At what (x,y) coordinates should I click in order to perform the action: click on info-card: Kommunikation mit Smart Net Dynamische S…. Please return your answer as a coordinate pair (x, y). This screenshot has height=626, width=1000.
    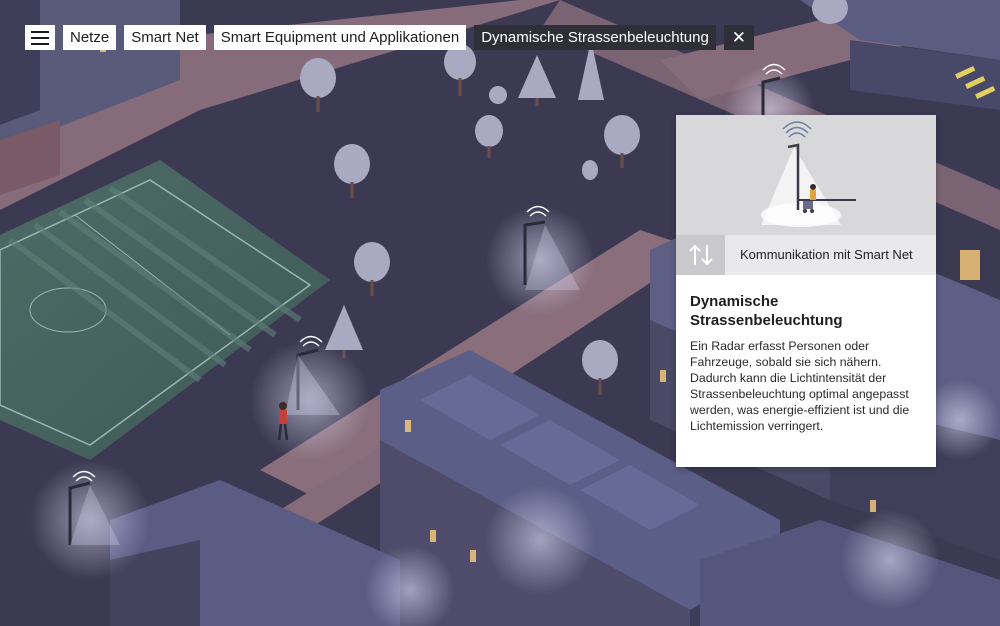
    Looking at the image, I should click on (806, 291).